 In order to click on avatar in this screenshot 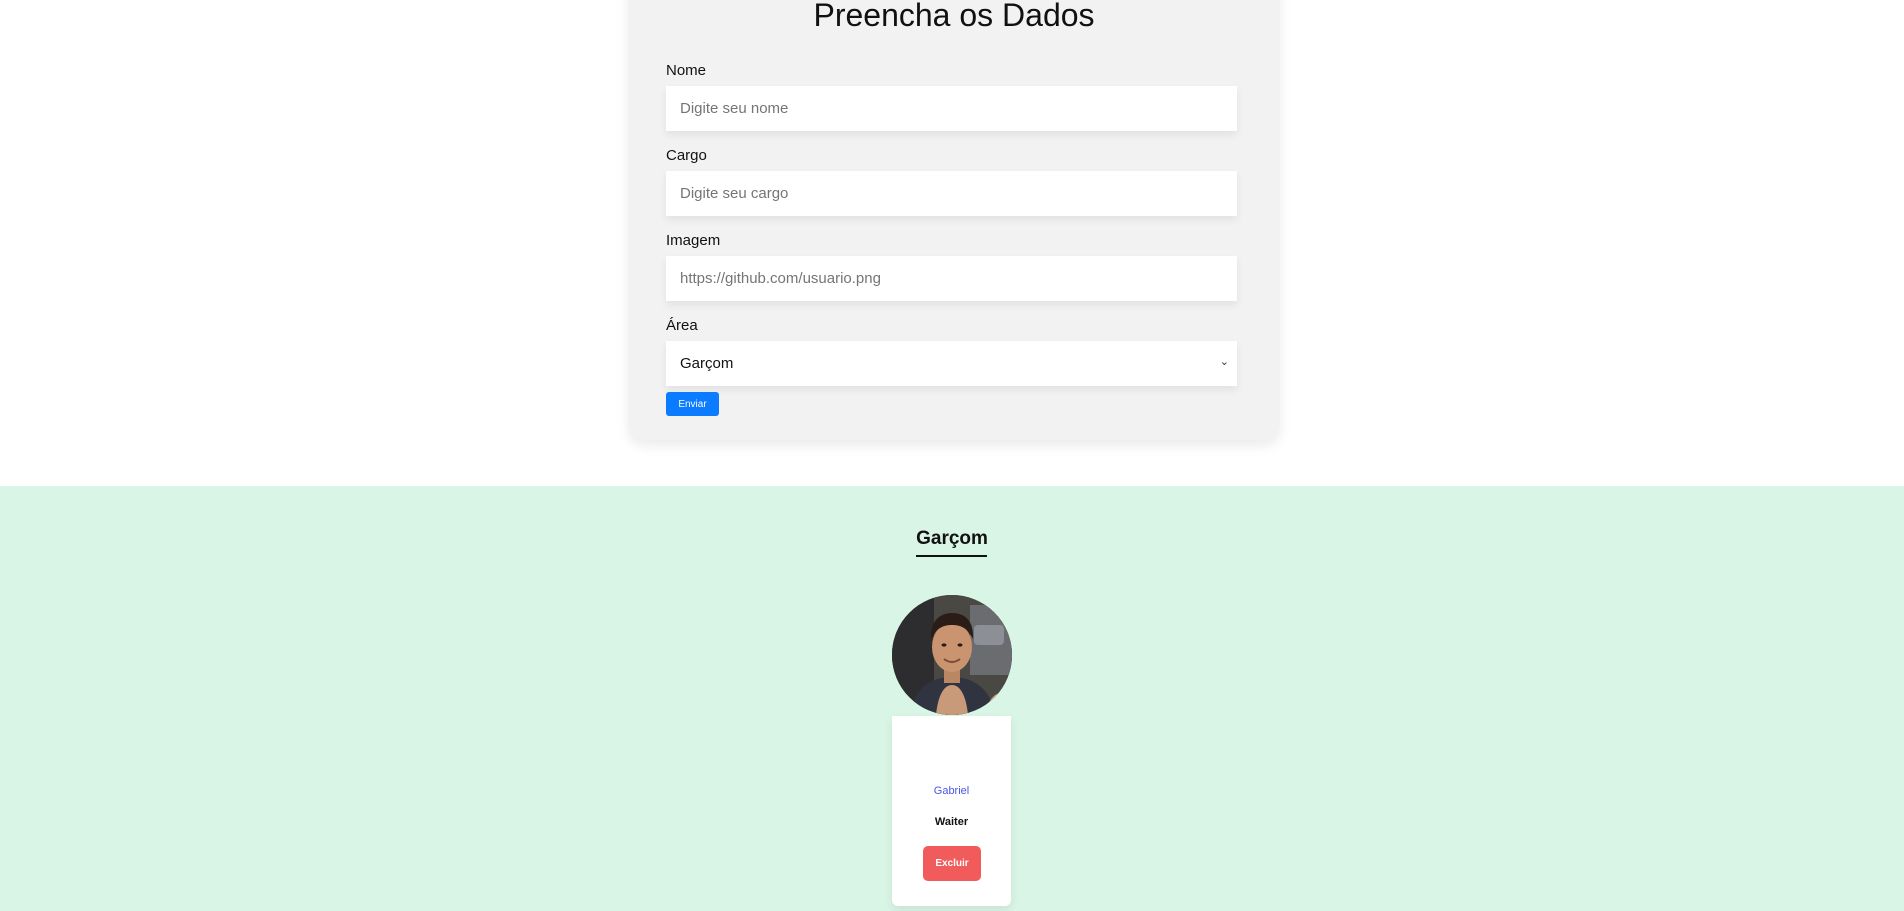, I will do `click(952, 655)`.